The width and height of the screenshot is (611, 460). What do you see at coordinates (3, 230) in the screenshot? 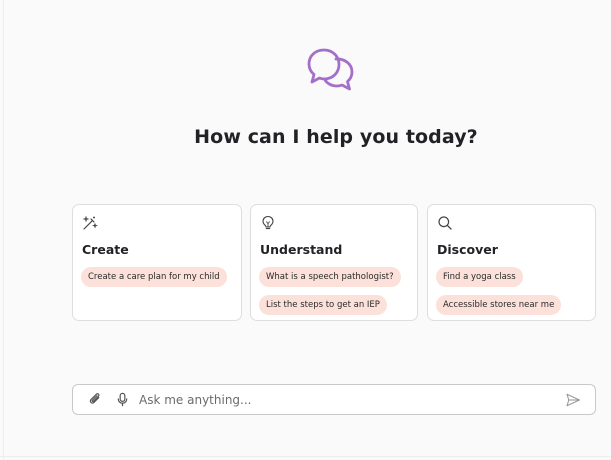
I see `frame-divider-left` at bounding box center [3, 230].